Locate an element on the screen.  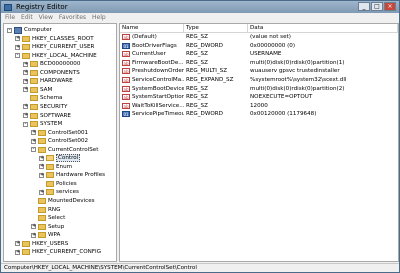
maximize-button: □ is located at coordinates (377, 6).